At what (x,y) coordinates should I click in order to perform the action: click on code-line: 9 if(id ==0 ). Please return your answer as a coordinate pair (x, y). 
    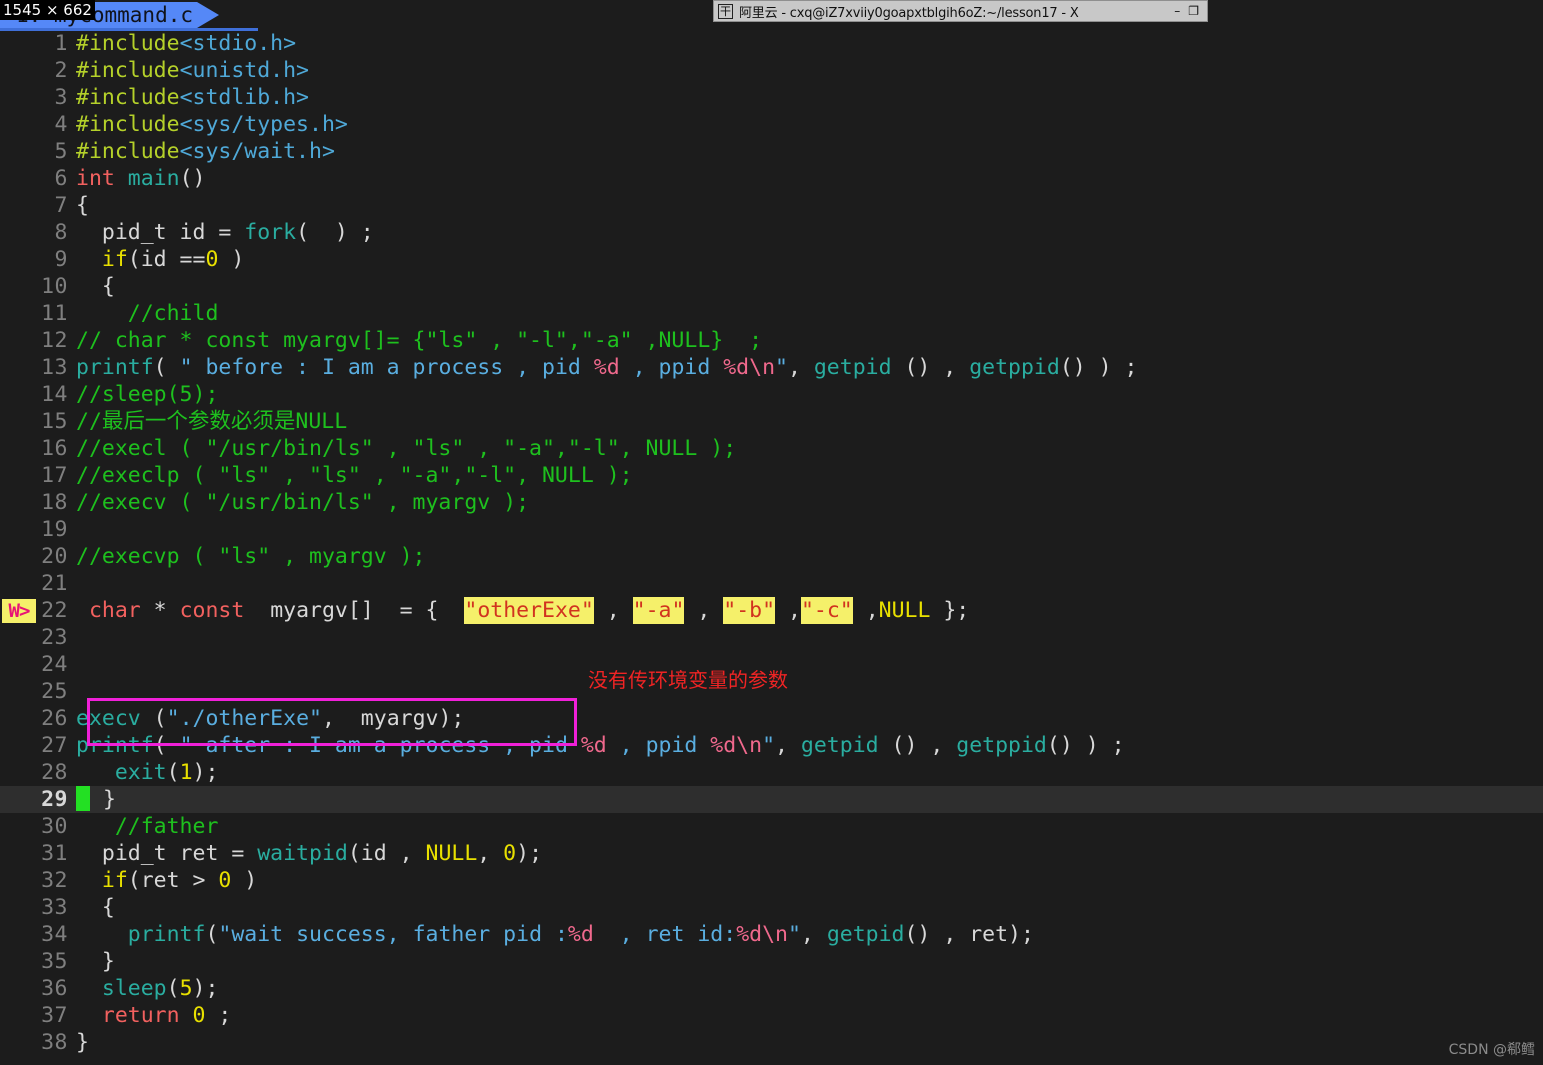
    Looking at the image, I should click on (771, 259).